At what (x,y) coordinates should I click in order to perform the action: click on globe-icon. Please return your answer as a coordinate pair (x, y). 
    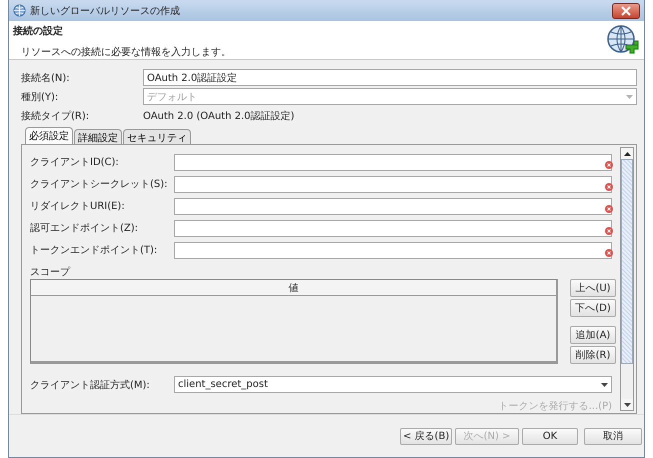
    Looking at the image, I should click on (19, 11).